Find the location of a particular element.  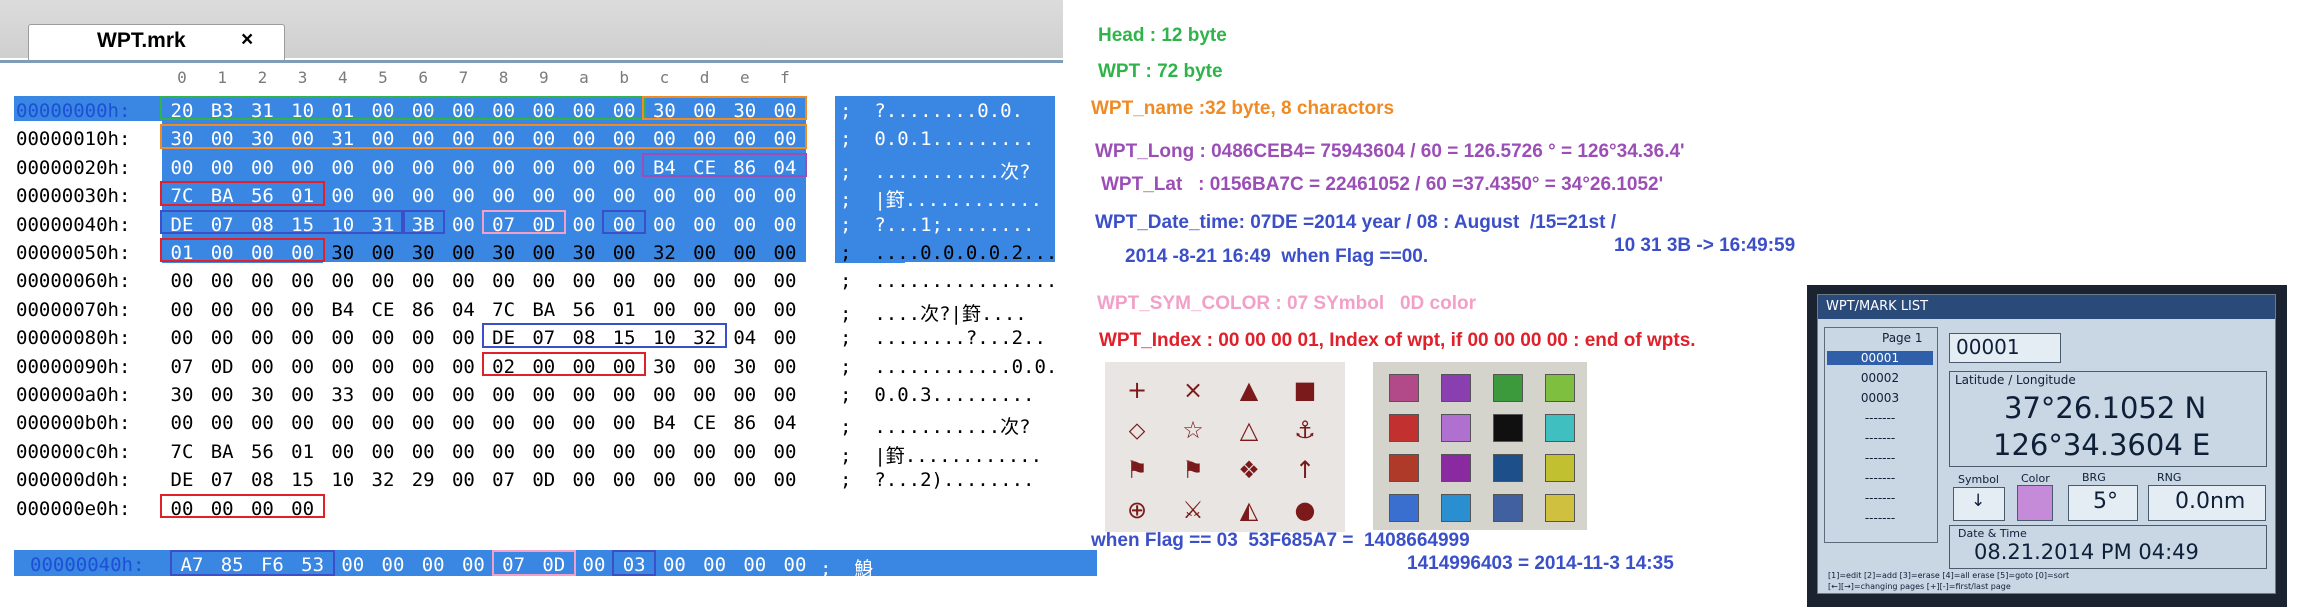

hex-byte: 56 is located at coordinates (262, 452).